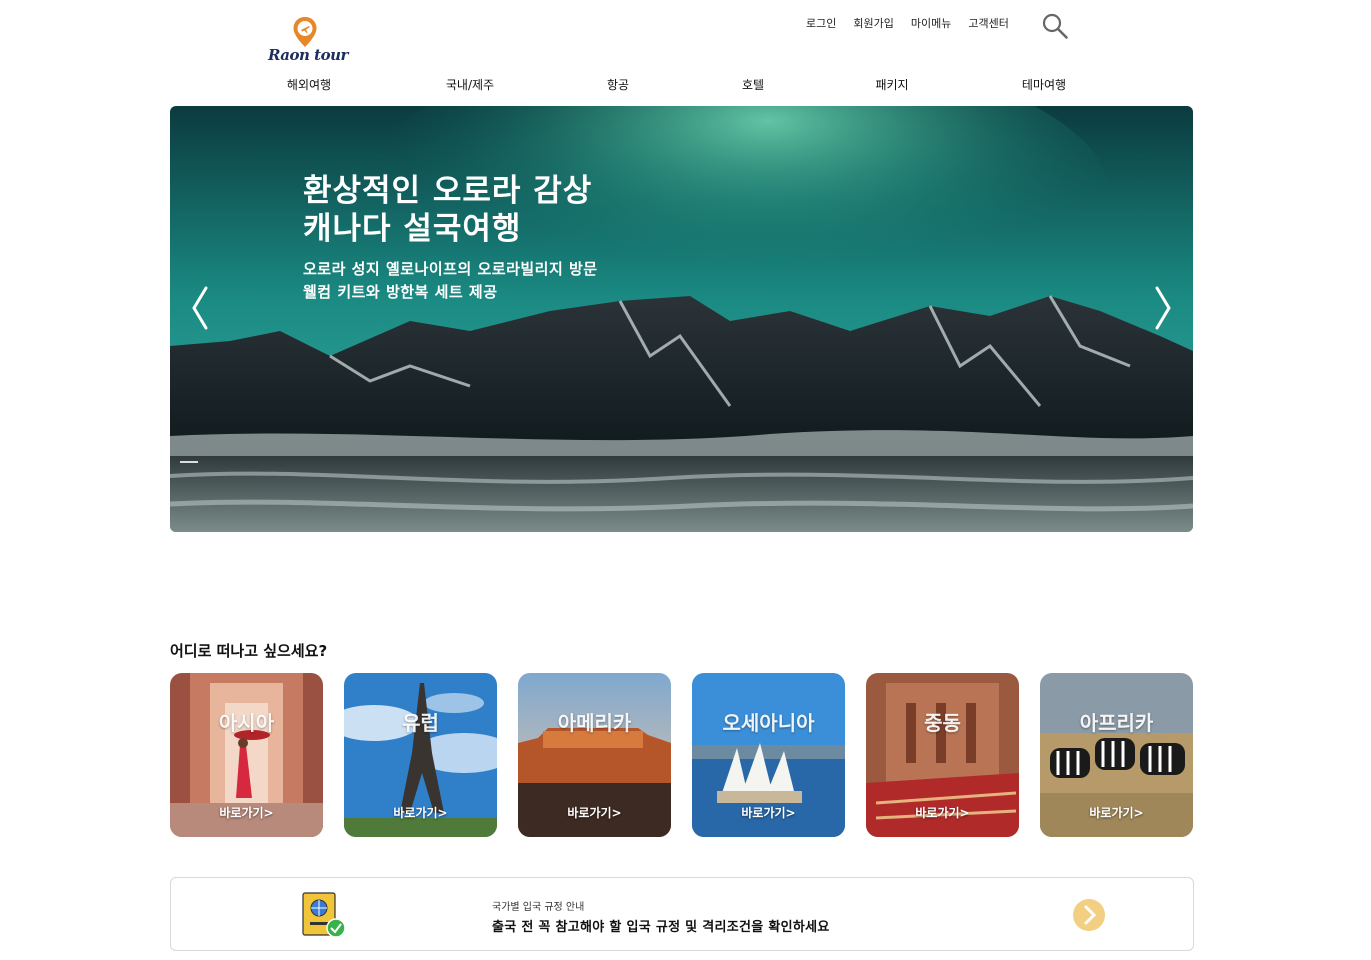 The image size is (1371, 960). What do you see at coordinates (246, 755) in the screenshot?
I see `card-asia: 아시아 바로가기>` at bounding box center [246, 755].